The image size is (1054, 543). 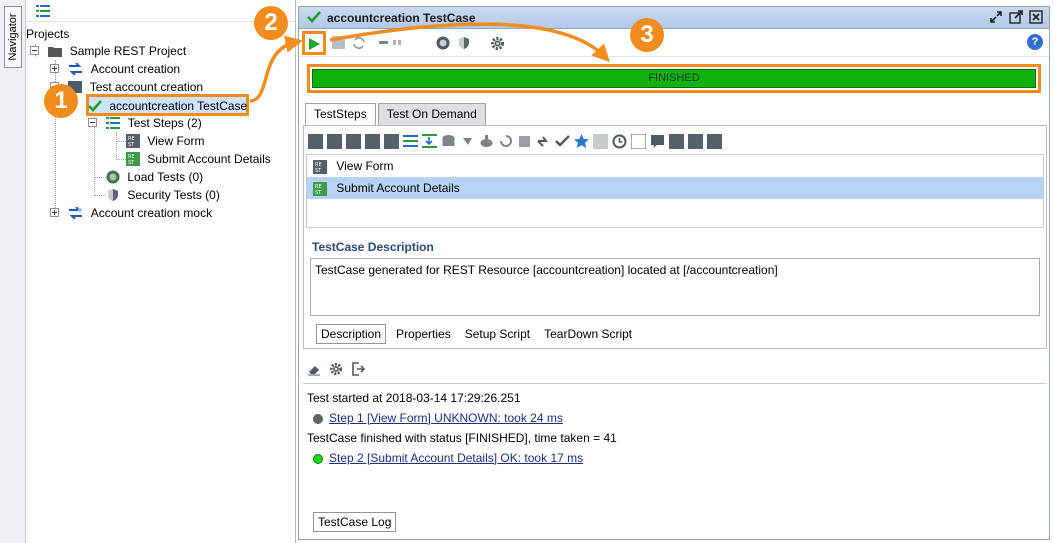 I want to click on callout-3: 3, so click(x=647, y=35).